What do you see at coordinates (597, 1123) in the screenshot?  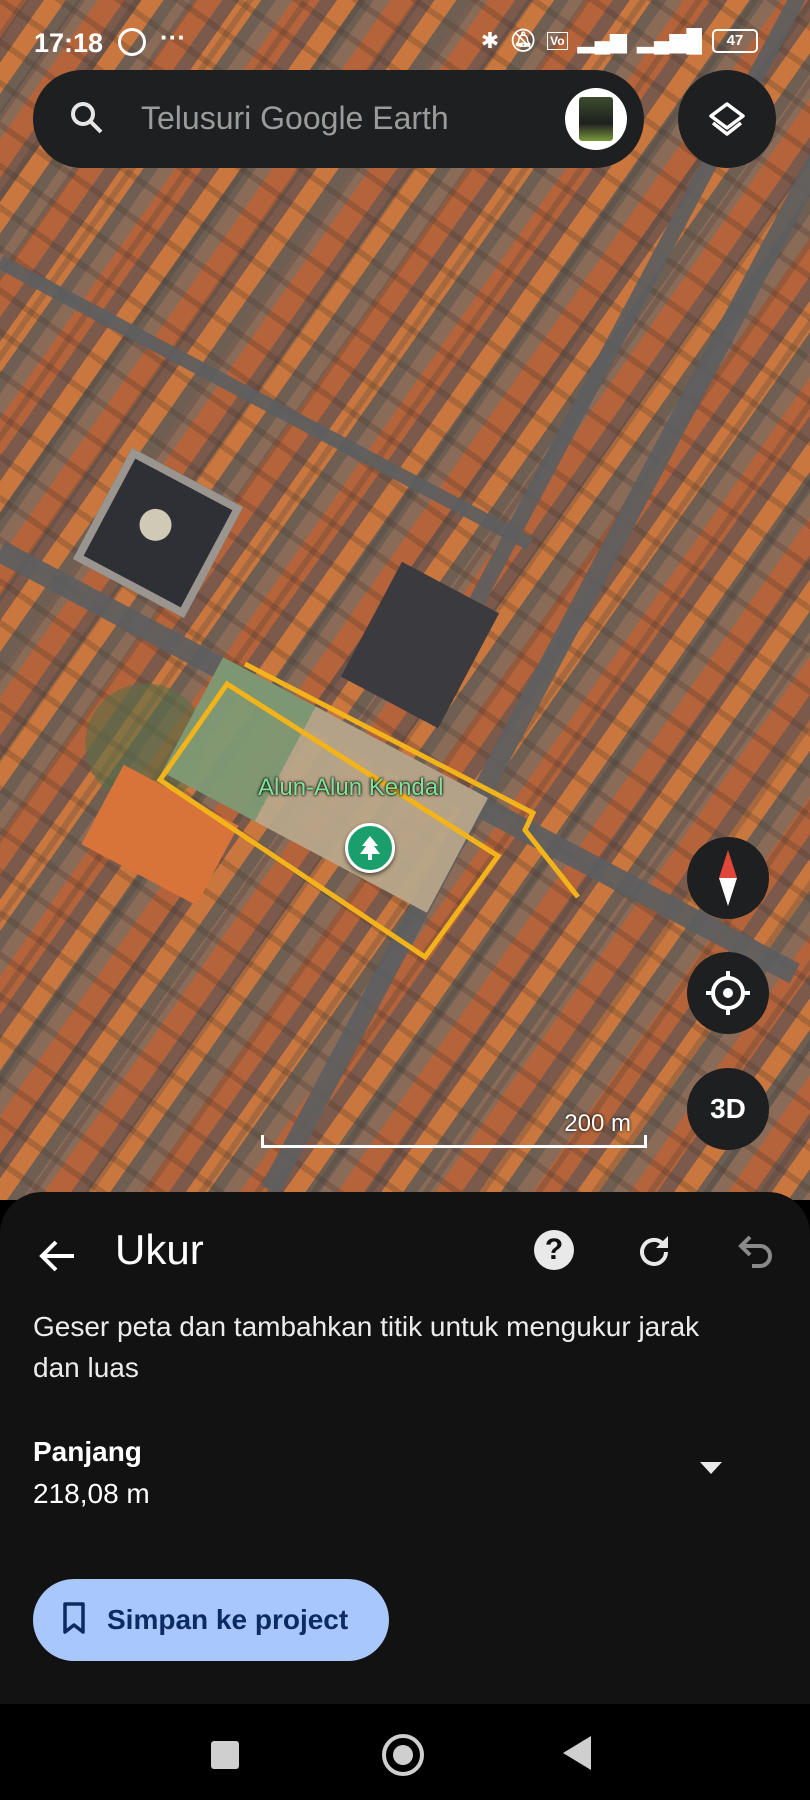 I see `scale-label: 200 m` at bounding box center [597, 1123].